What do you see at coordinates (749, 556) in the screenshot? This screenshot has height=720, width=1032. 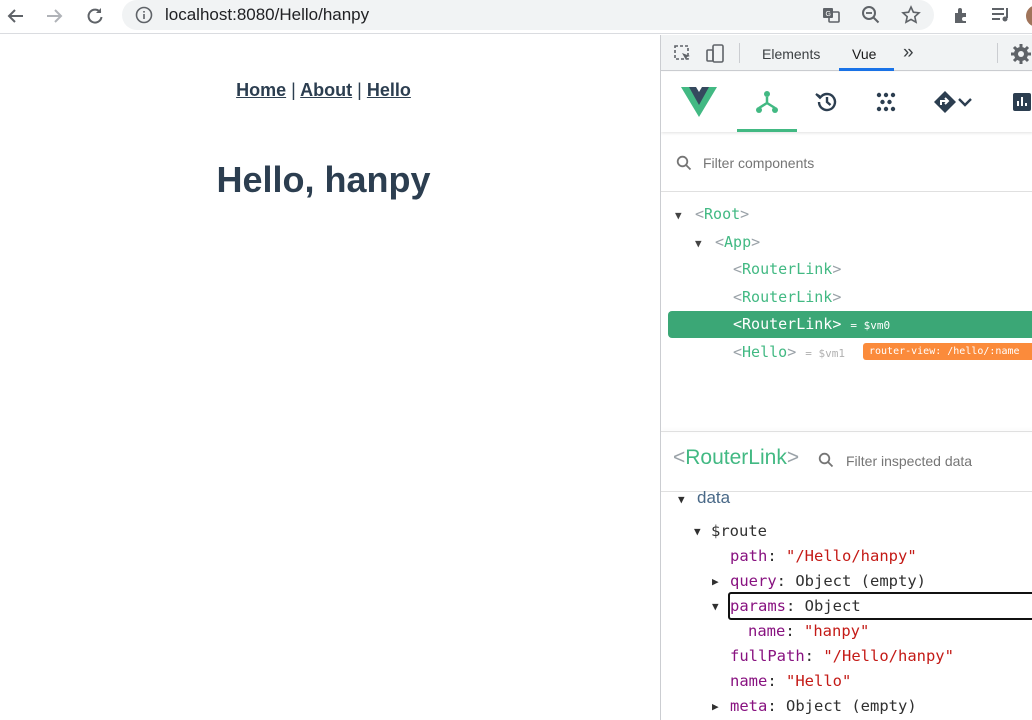 I see `prop-key: path` at bounding box center [749, 556].